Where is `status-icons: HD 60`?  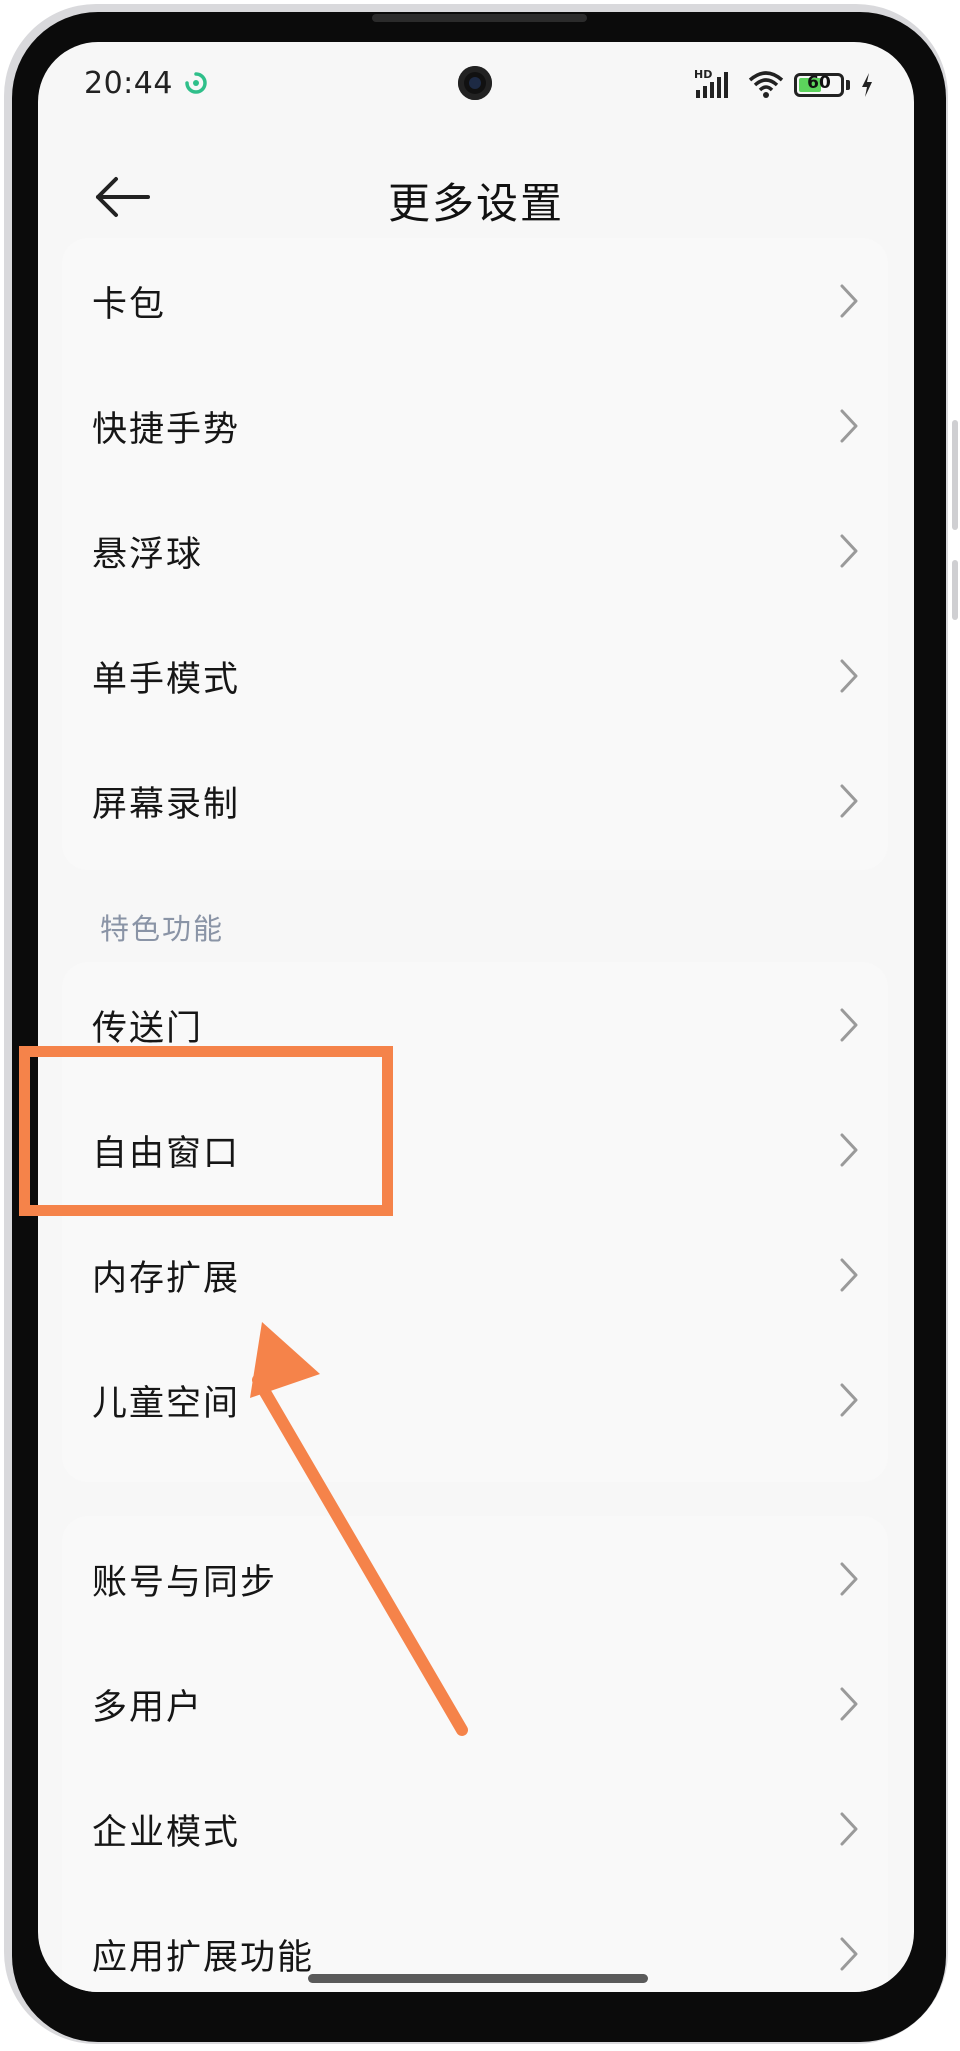
status-icons: HD 60 is located at coordinates (784, 84).